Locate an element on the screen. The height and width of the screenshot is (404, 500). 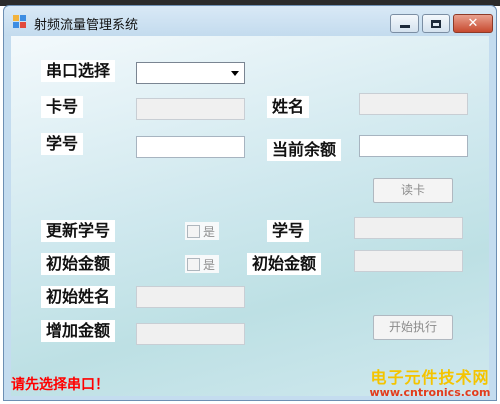
site-watermark: 电子元件技术网 www.cntronics.com is located at coordinates (430, 385).